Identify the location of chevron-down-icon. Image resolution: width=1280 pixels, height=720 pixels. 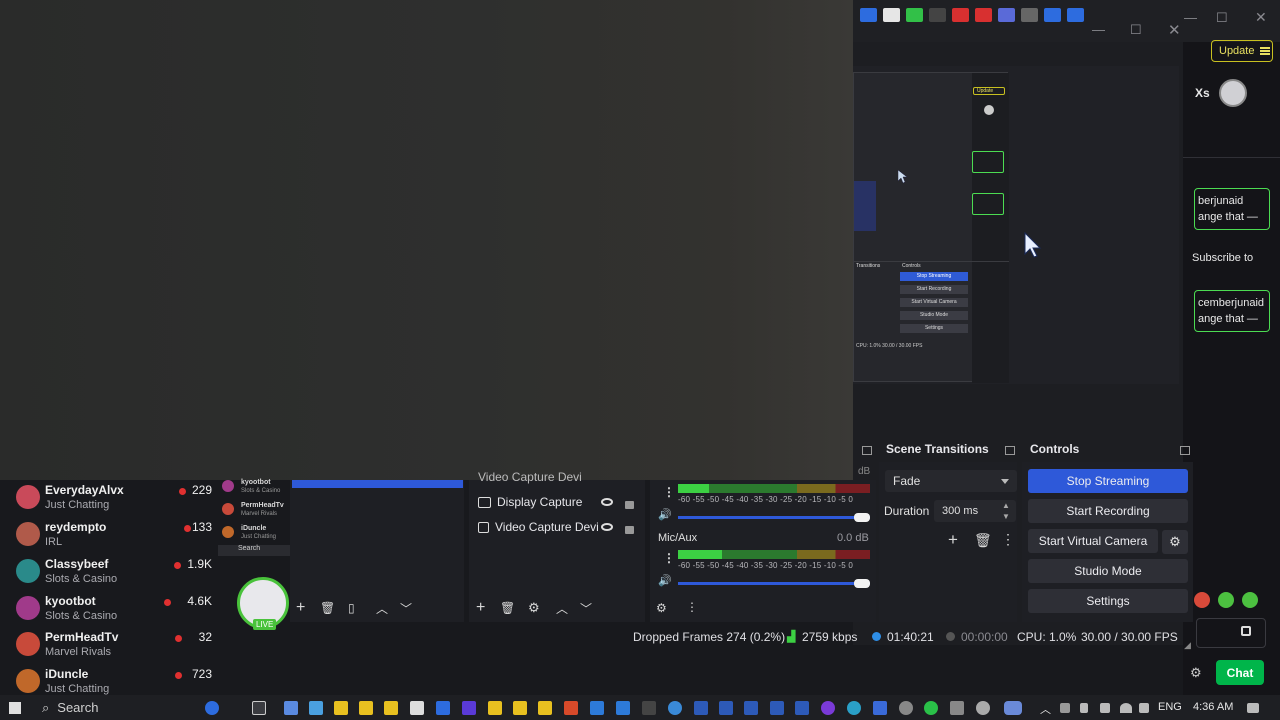
(937, 15).